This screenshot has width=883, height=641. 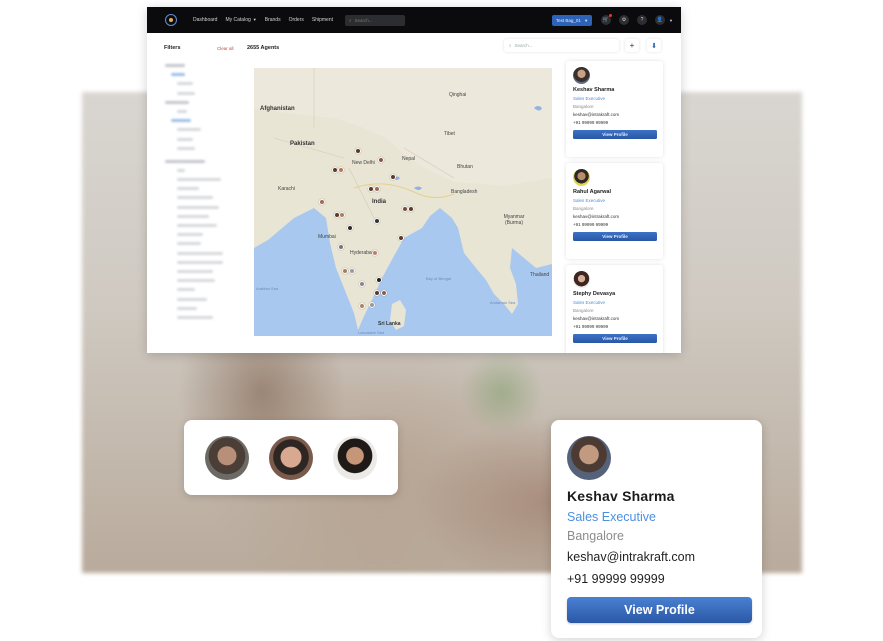 What do you see at coordinates (449, 134) in the screenshot?
I see `map-label-tibet: Tibet` at bounding box center [449, 134].